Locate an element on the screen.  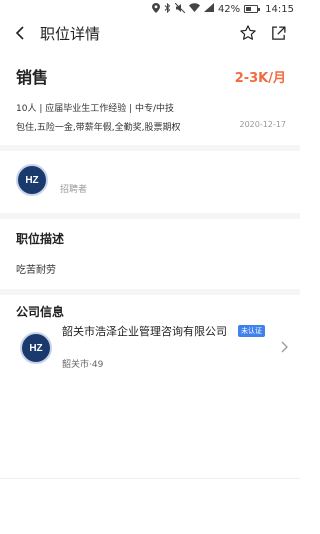
post-date: 2020-12-17 is located at coordinates (263, 124).